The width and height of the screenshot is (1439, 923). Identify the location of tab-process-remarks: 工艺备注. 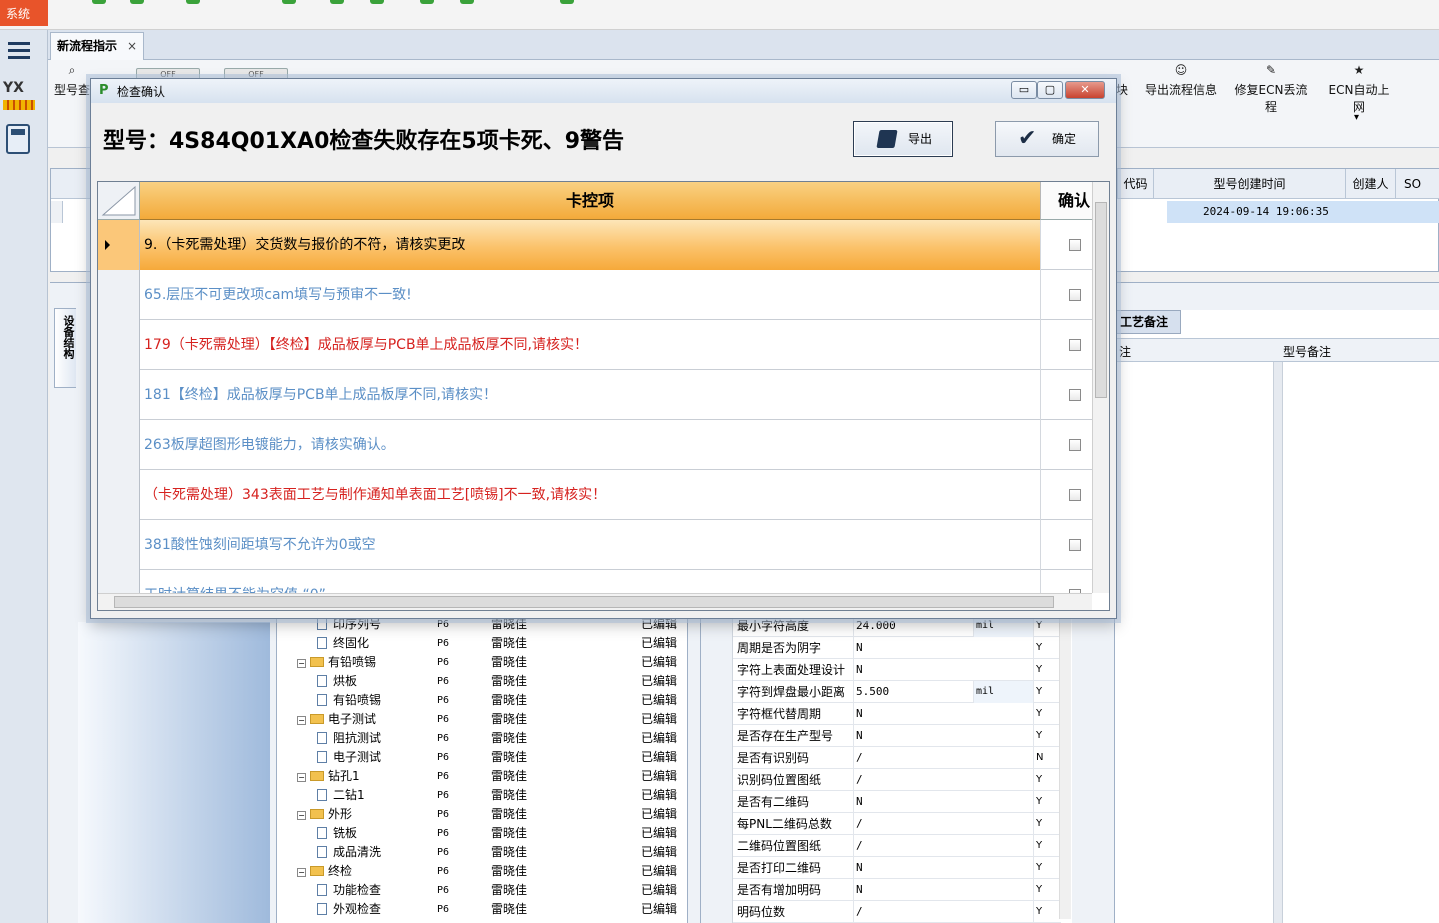
(1148, 322).